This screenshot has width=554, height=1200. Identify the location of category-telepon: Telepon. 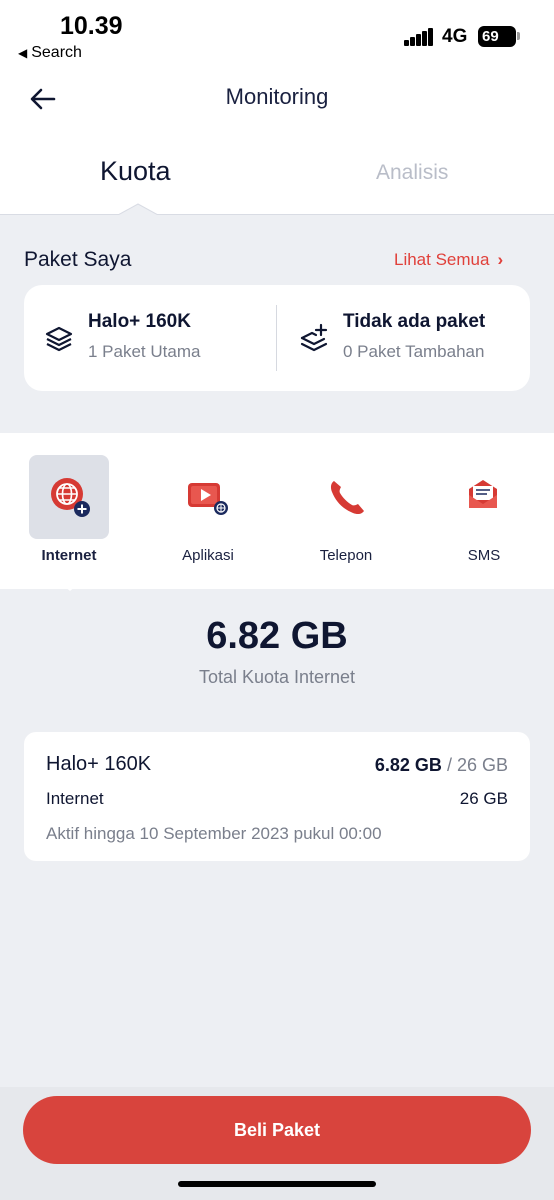
(346, 511).